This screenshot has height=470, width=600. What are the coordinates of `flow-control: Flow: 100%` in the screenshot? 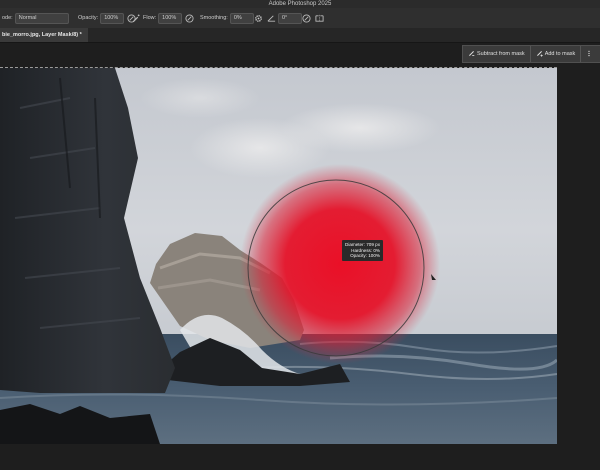 It's located at (168, 18).